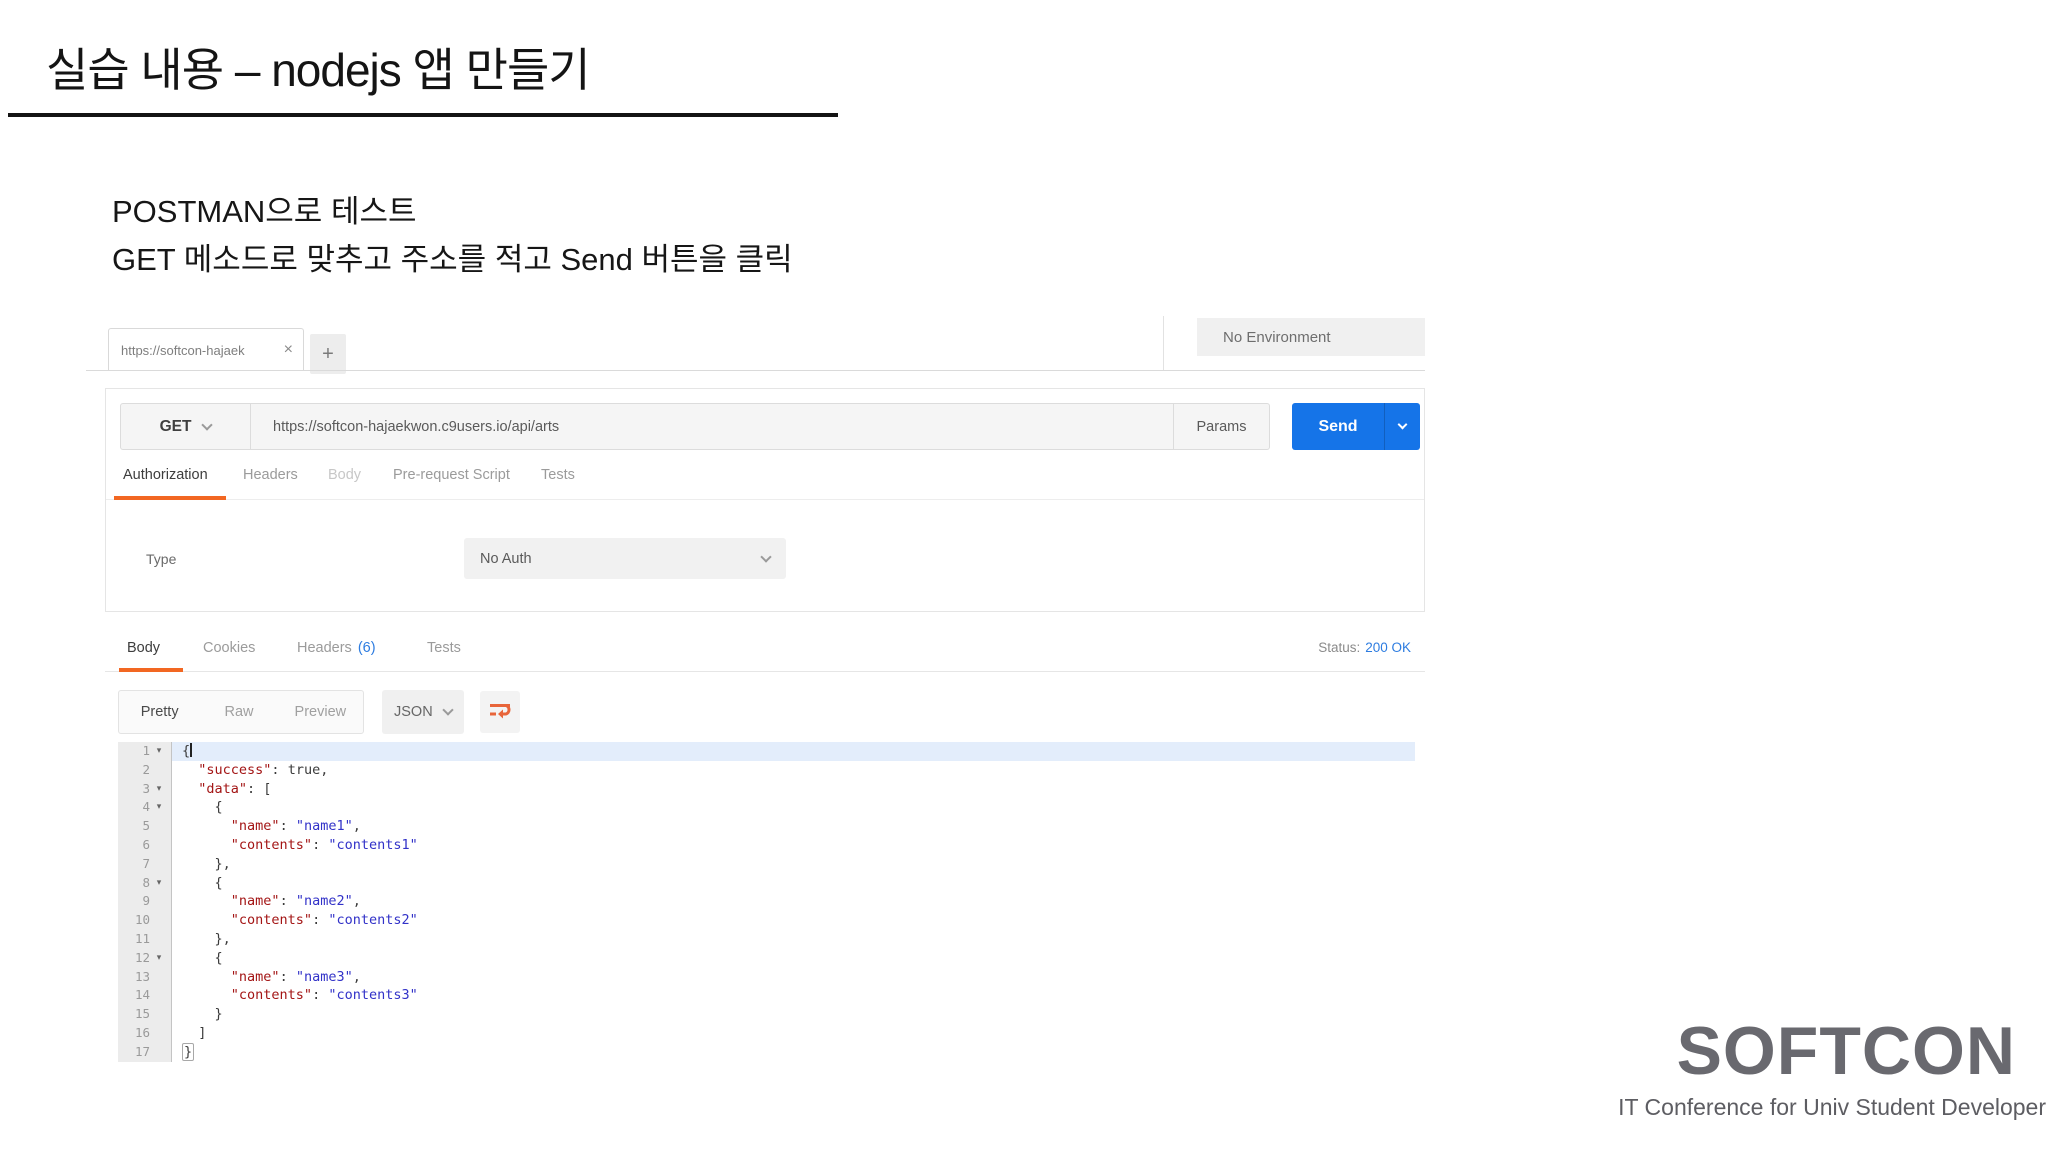 This screenshot has width=2048, height=1152. Describe the element at coordinates (766, 977) in the screenshot. I see `code-line: 13 "name": "name3",` at that location.